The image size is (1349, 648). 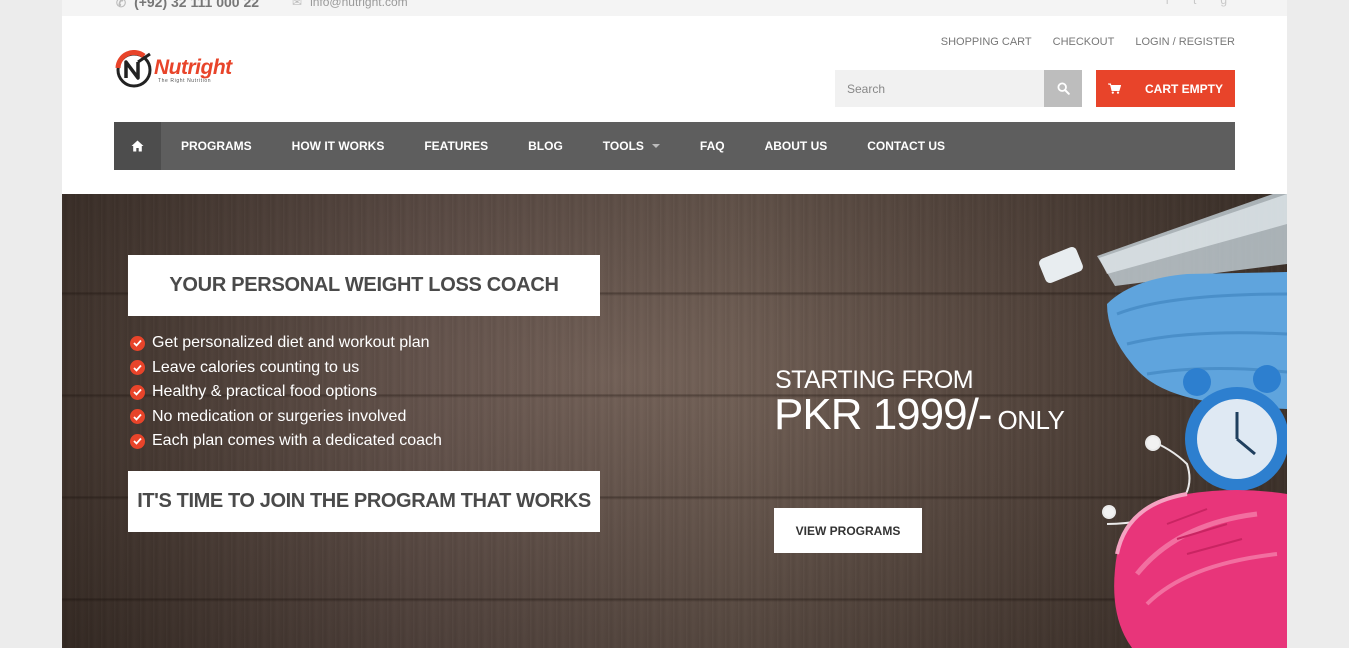 I want to click on email-contact: ✉ info@nutright.com, so click(x=350, y=4).